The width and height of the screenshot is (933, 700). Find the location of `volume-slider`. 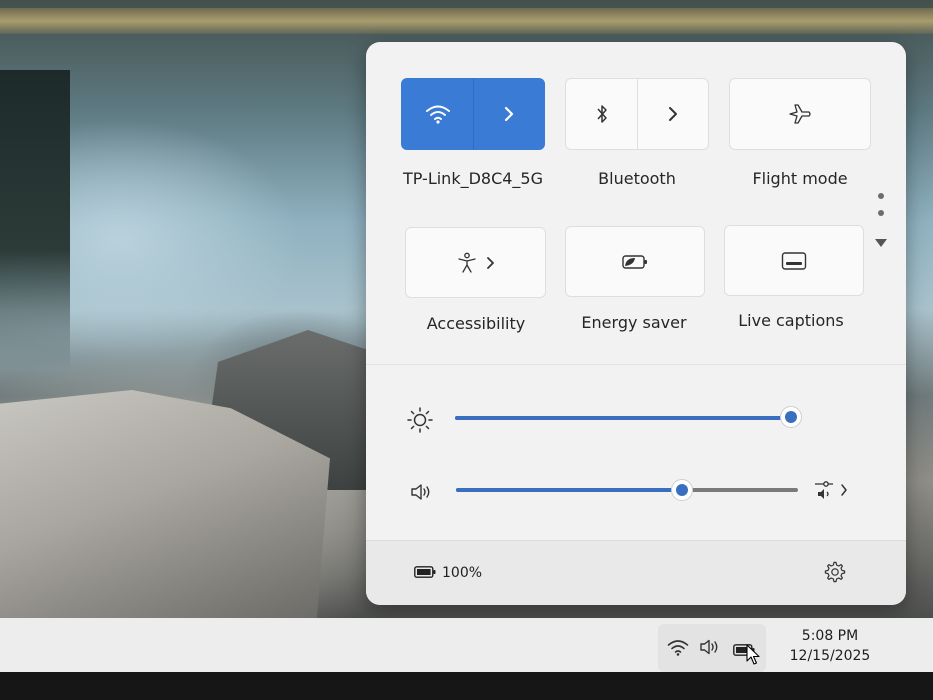

volume-slider is located at coordinates (627, 490).